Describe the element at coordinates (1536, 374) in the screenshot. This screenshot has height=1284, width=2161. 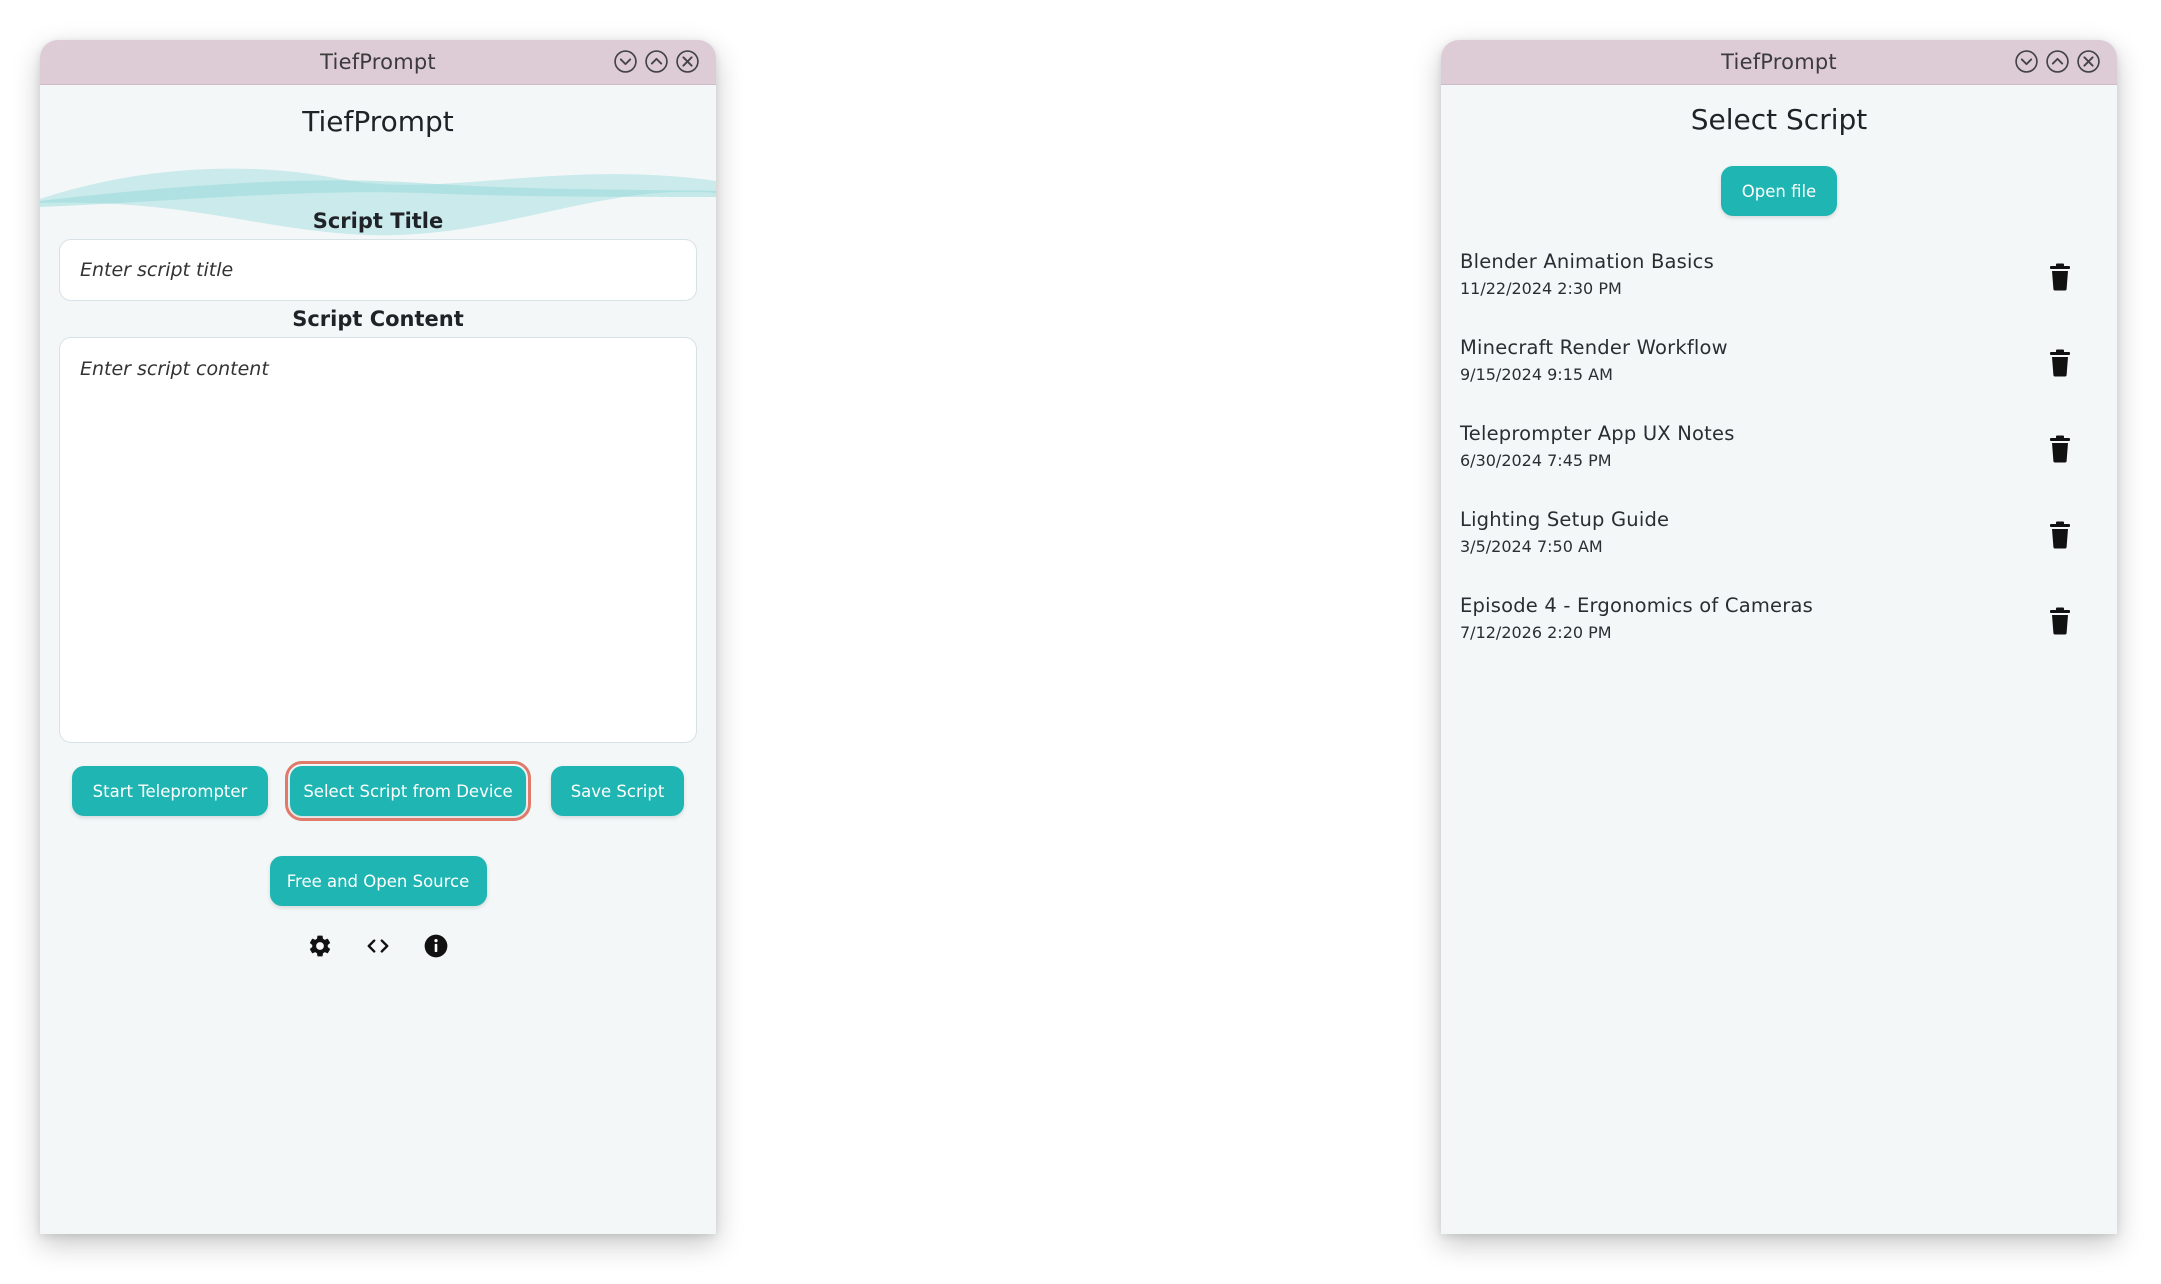
I see `script-date: 9/15/2024 9:15 AM` at that location.